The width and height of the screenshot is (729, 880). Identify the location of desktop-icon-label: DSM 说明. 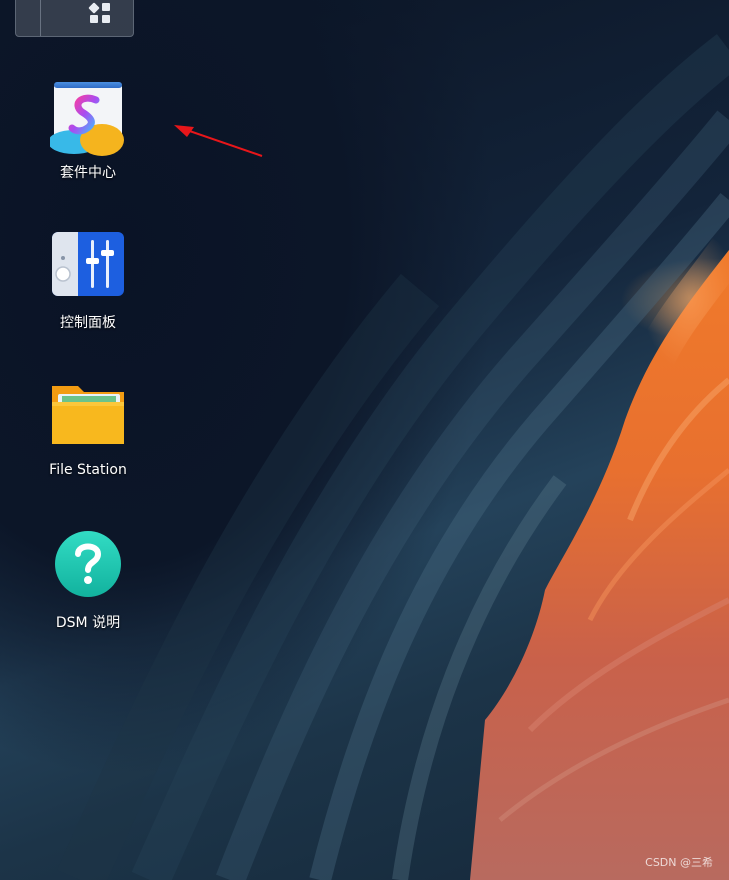
(88, 623).